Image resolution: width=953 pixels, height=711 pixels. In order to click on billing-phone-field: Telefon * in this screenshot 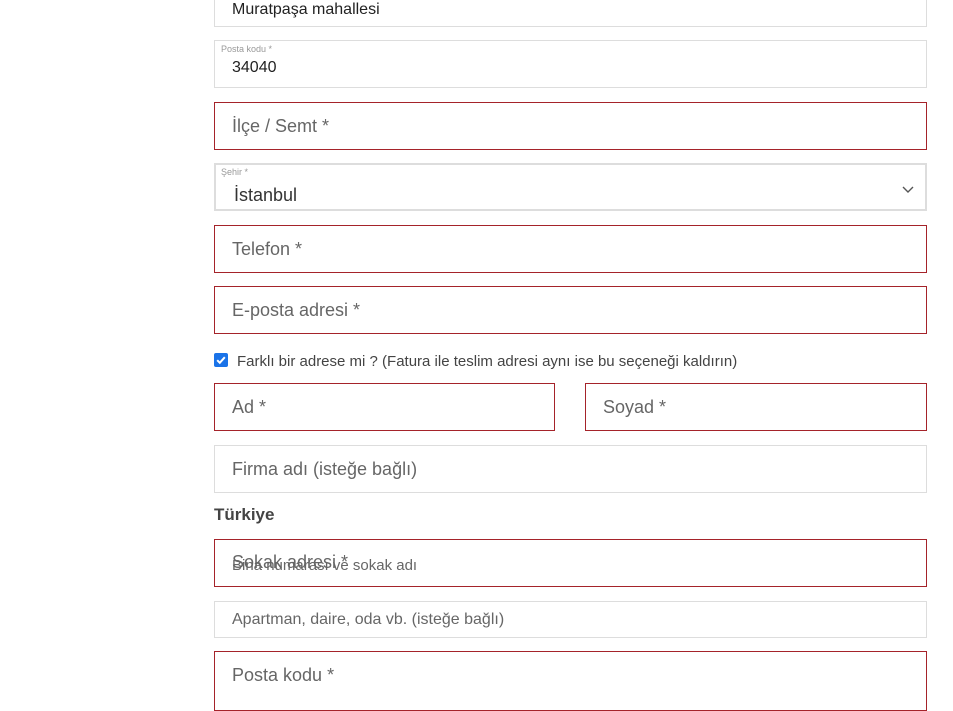, I will do `click(570, 249)`.